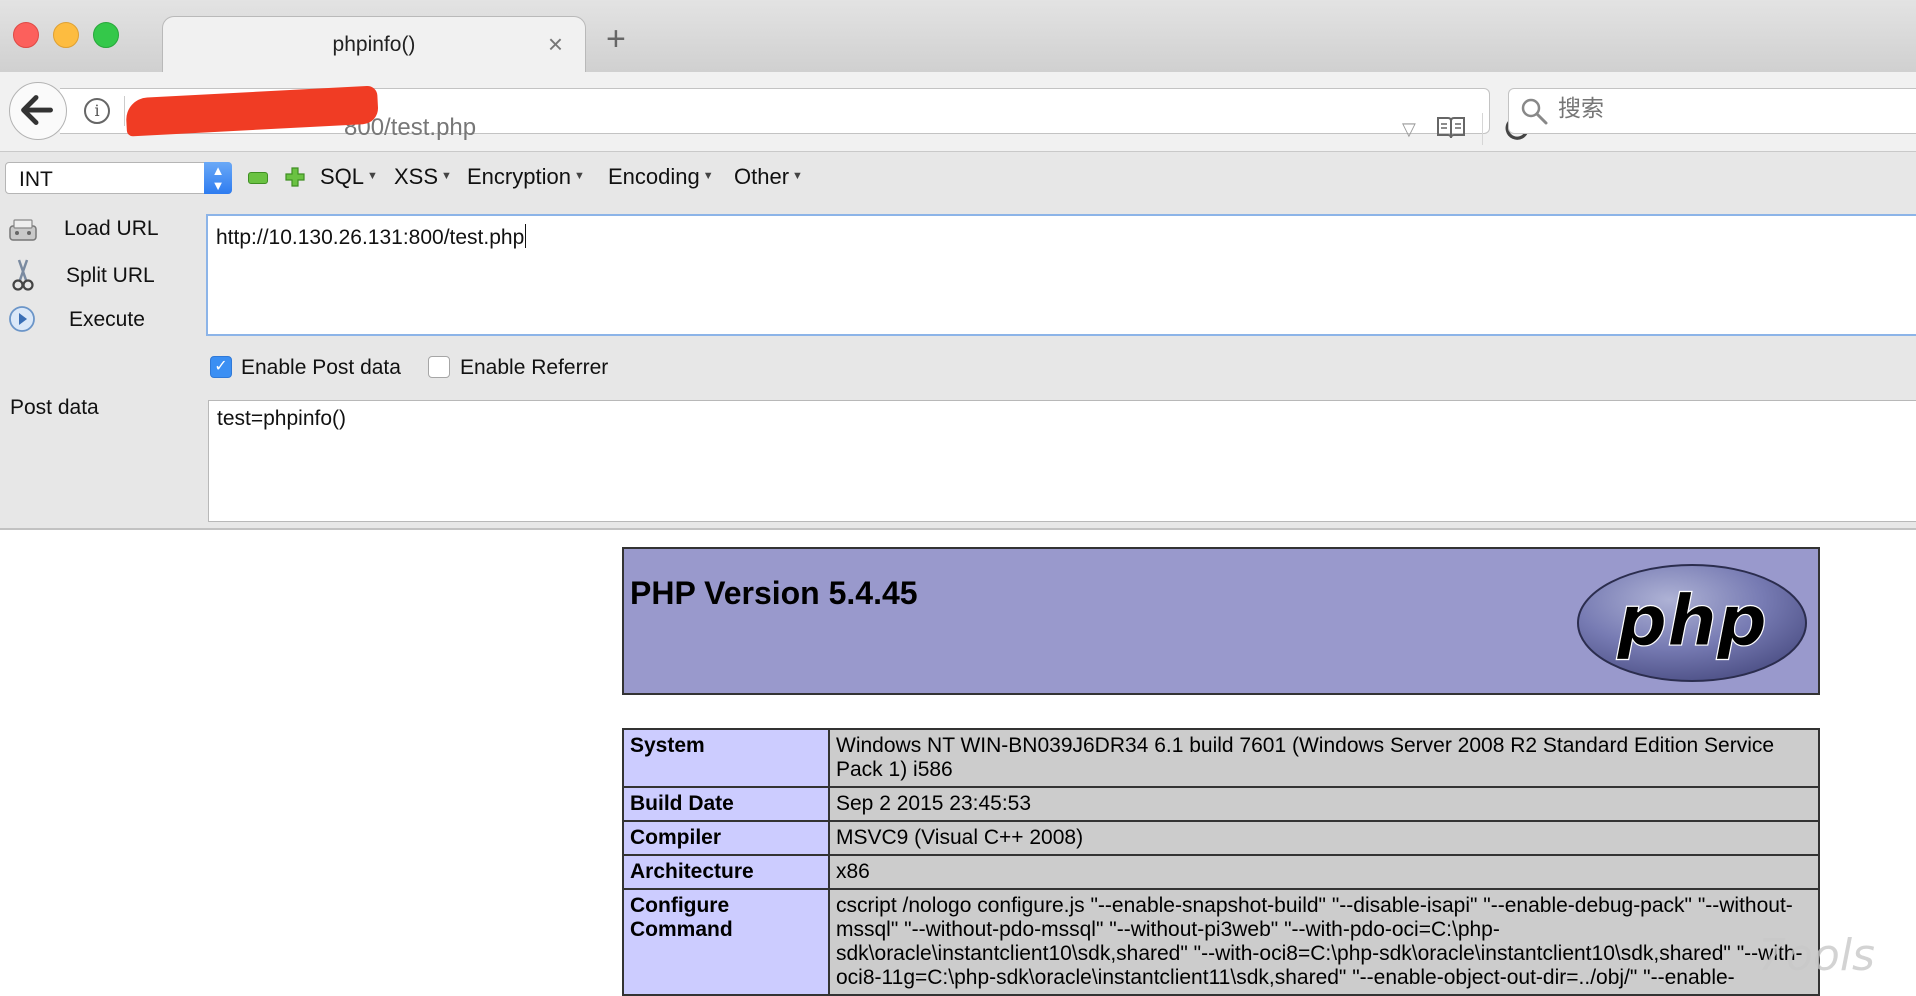  I want to click on type-select: INT ▲ ▼, so click(118, 178).